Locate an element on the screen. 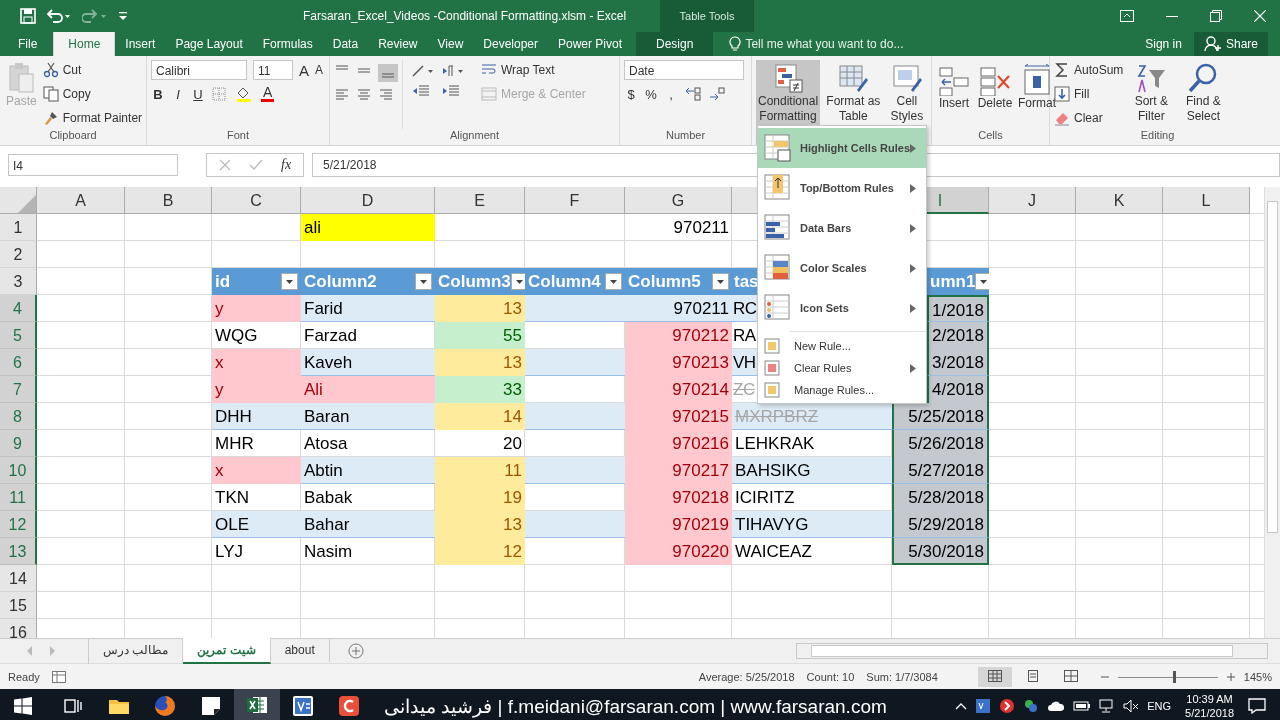 This screenshot has height=720, width=1280. clipboard-button: Format Painter is located at coordinates (92, 118).